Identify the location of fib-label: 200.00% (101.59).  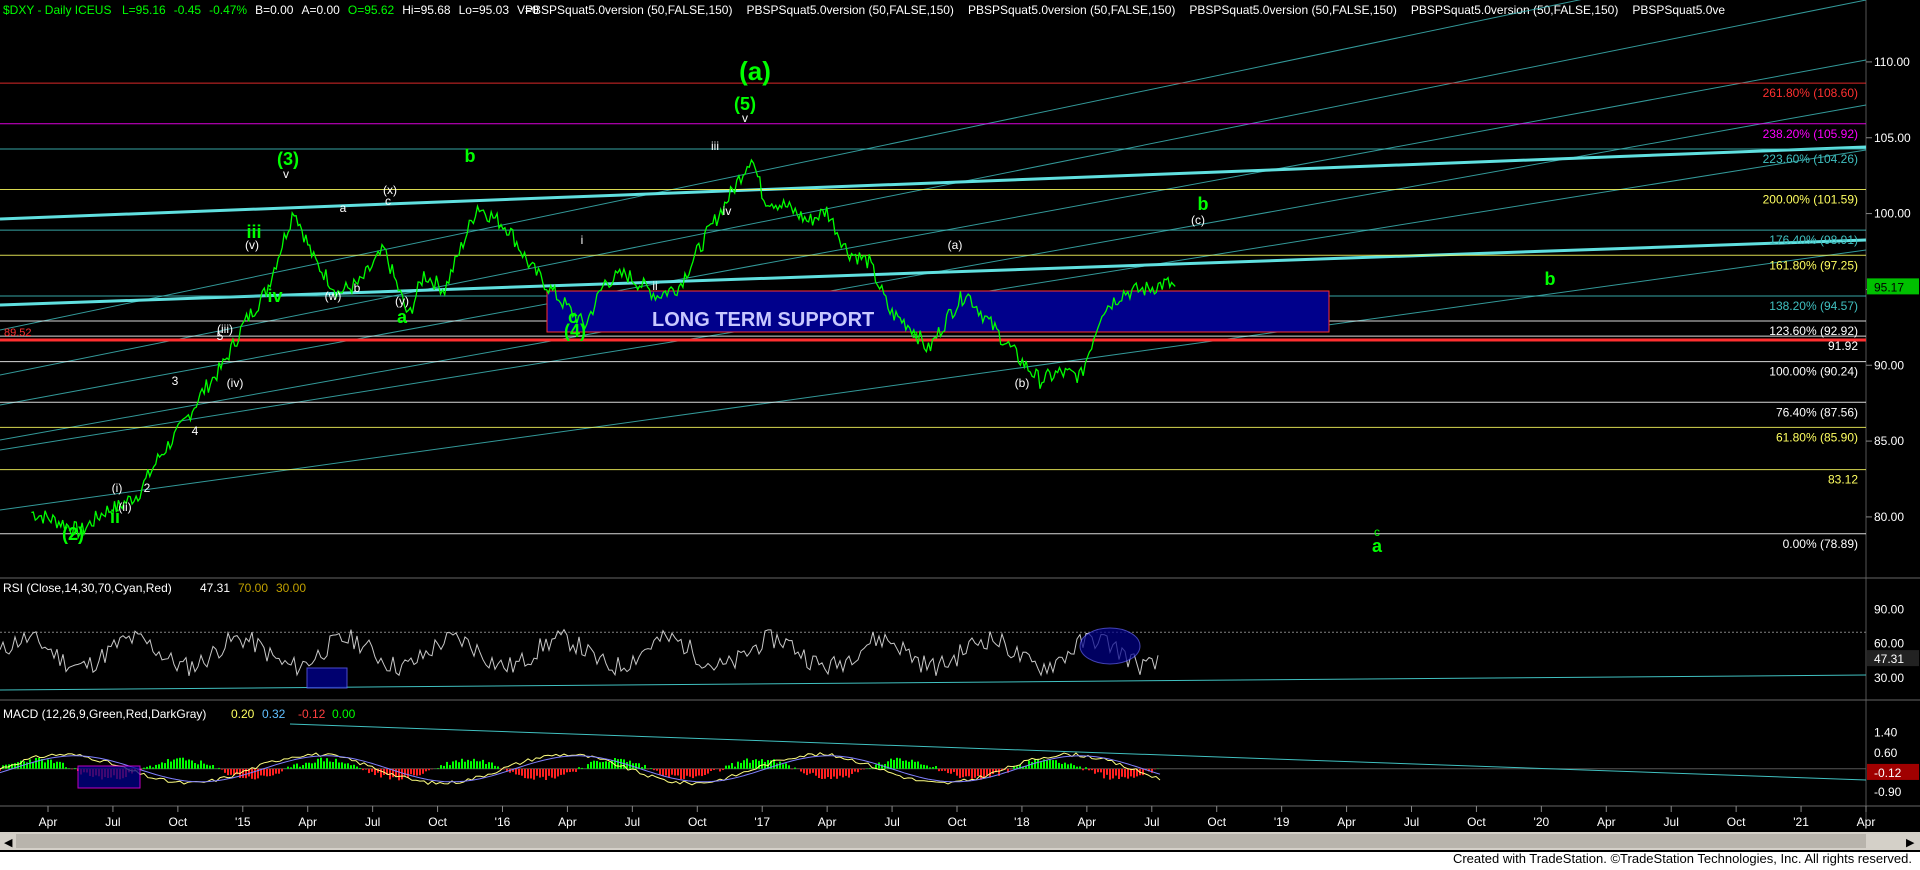
(1810, 199).